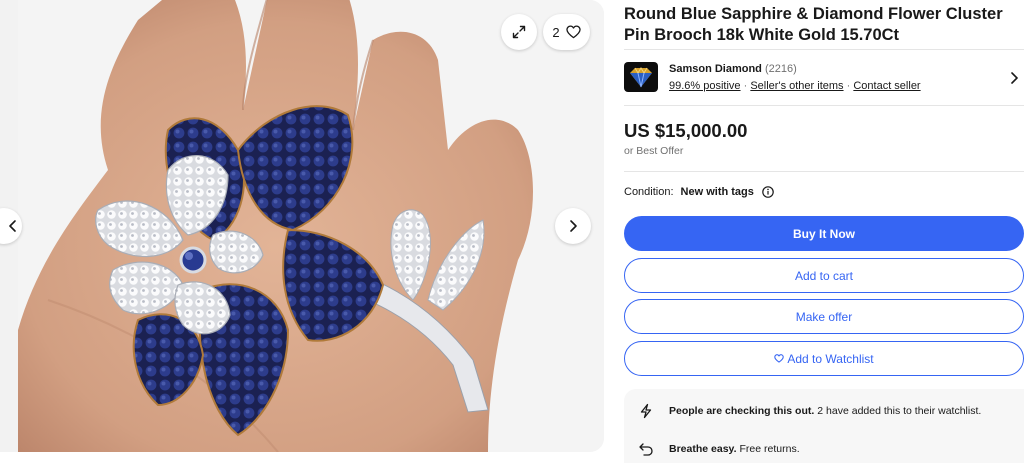  Describe the element at coordinates (654, 151) in the screenshot. I see `best-offer-note: or Best Offer` at that location.